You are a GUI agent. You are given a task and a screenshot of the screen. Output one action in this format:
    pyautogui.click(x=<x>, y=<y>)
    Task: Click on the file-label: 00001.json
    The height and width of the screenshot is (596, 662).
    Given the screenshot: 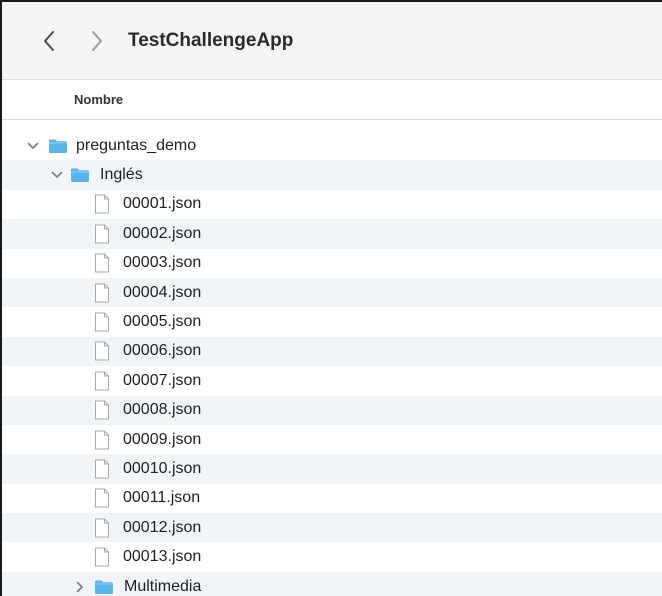 What is the action you would take?
    pyautogui.click(x=162, y=204)
    